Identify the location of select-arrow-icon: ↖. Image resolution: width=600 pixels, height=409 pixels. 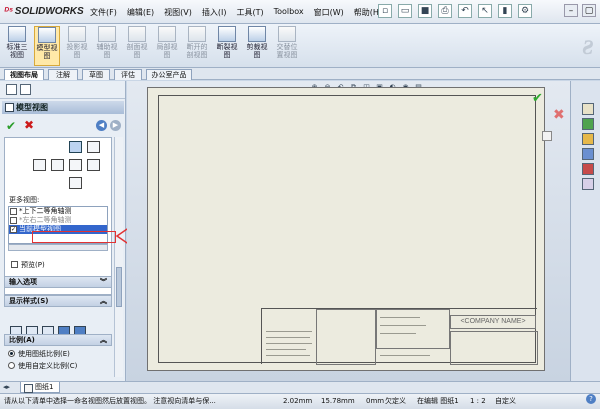
(485, 11).